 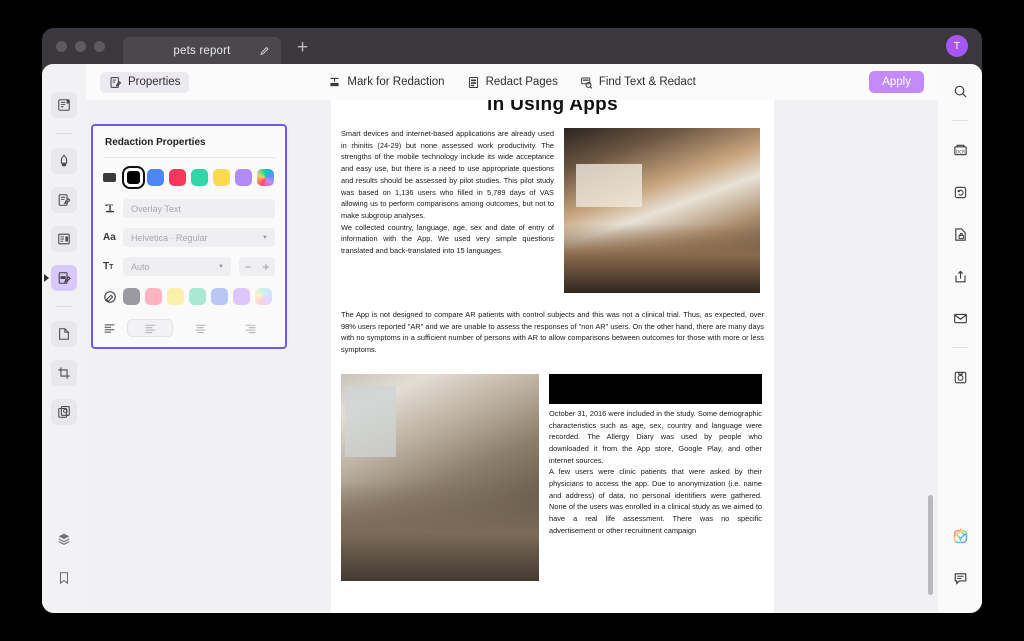 What do you see at coordinates (155, 142) in the screenshot?
I see `redaction-properties-title: Redaction Properties` at bounding box center [155, 142].